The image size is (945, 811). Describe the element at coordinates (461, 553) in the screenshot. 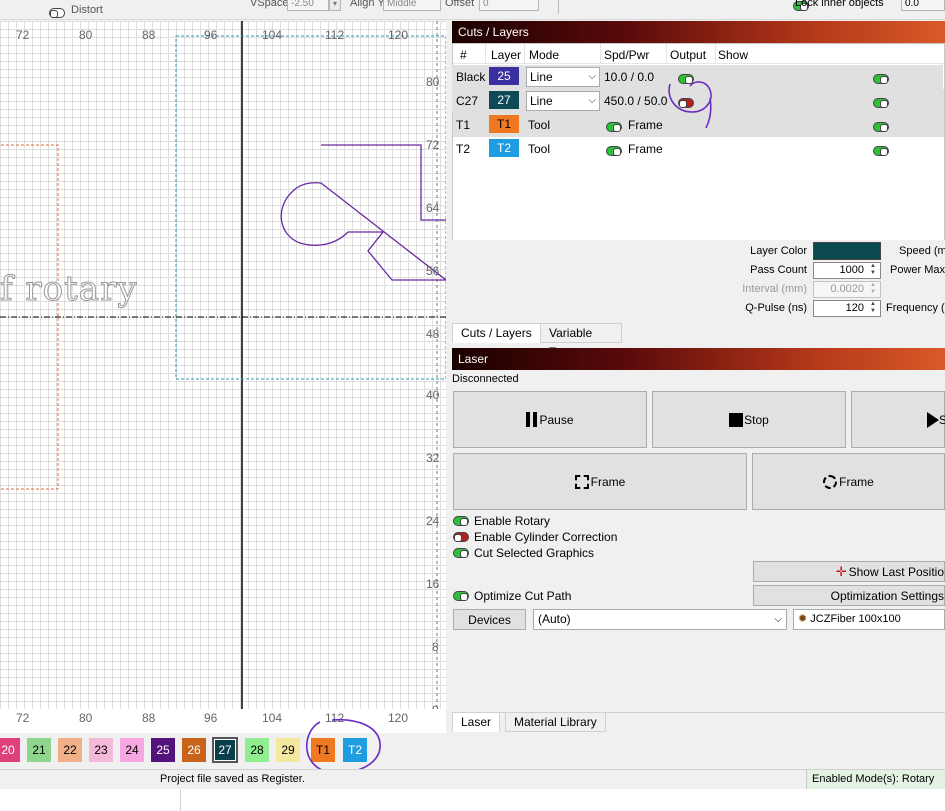

I see `cut-selected-toggle` at that location.